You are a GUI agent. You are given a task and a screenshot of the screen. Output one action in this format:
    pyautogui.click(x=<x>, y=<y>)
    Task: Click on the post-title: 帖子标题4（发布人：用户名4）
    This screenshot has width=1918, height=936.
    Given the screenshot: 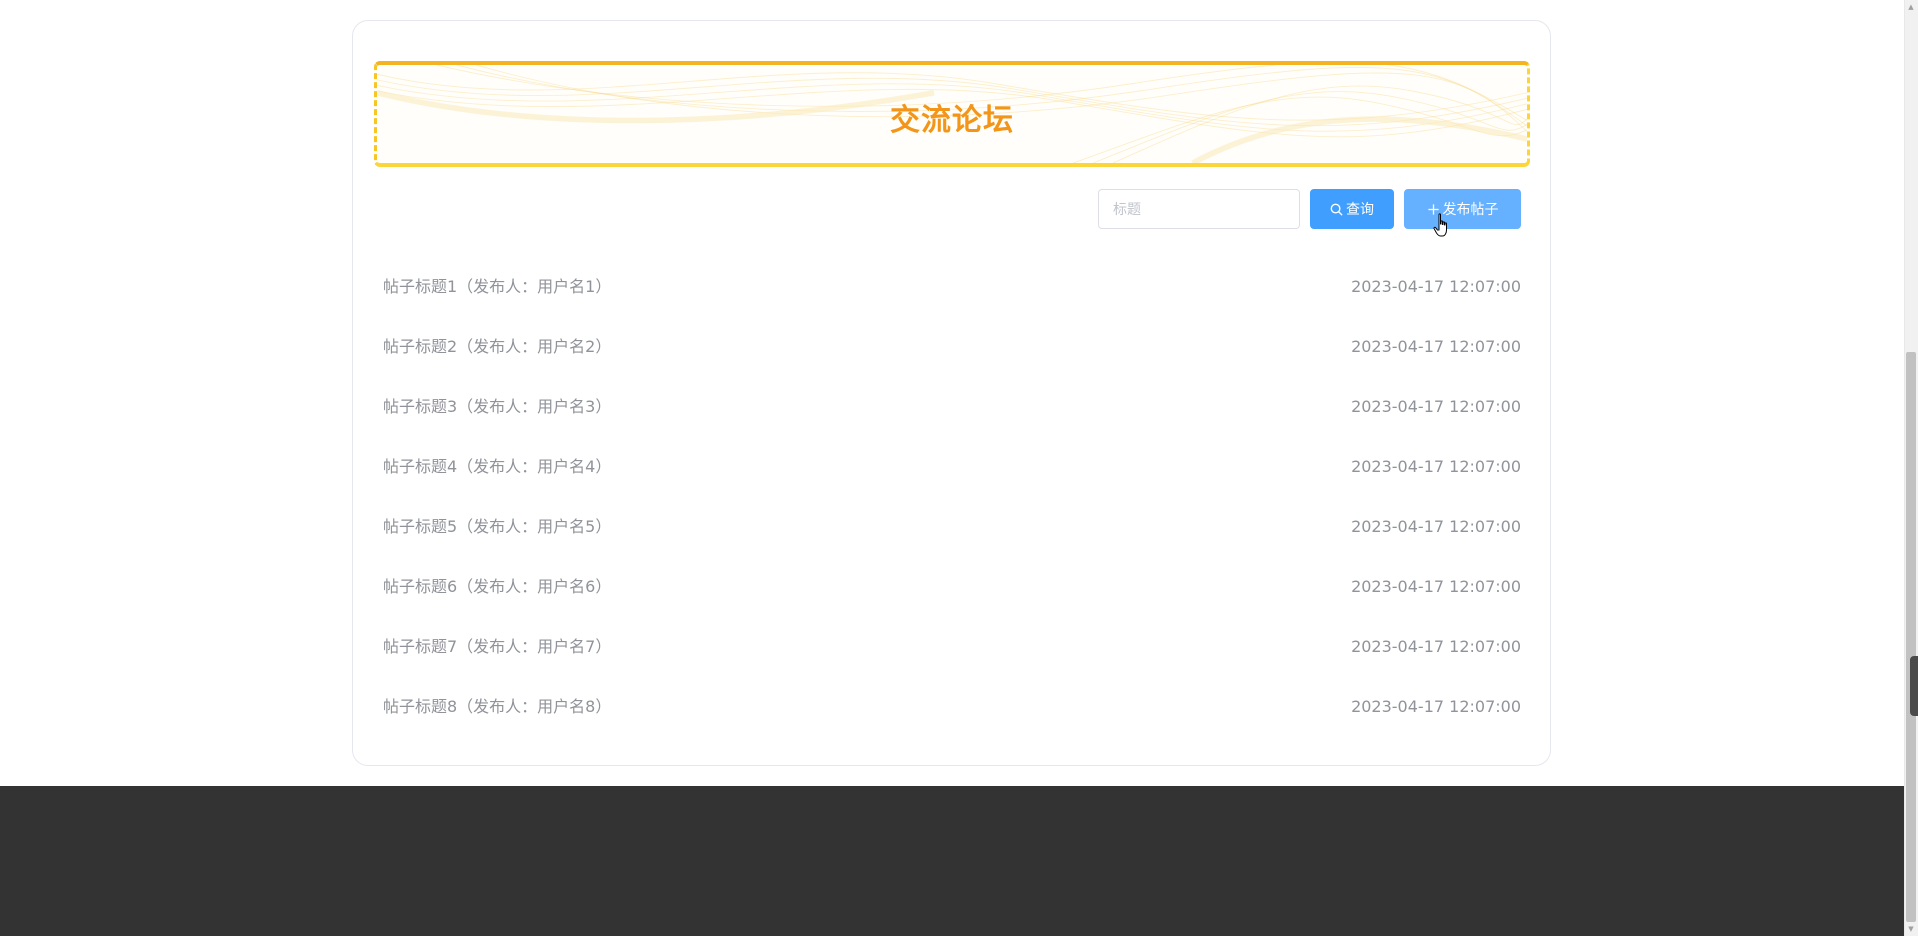 What is the action you would take?
    pyautogui.click(x=497, y=466)
    